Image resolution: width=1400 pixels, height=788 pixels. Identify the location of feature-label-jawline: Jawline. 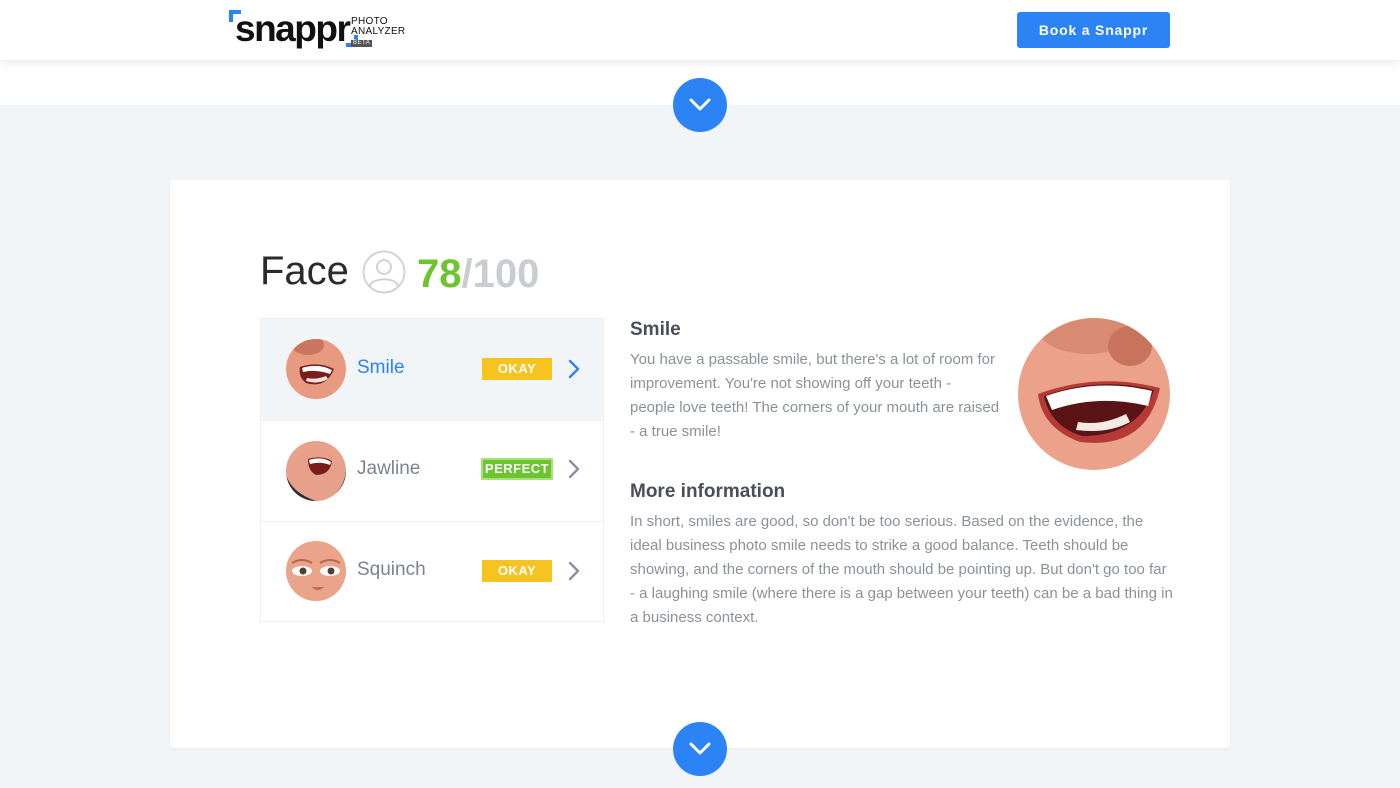
(389, 468).